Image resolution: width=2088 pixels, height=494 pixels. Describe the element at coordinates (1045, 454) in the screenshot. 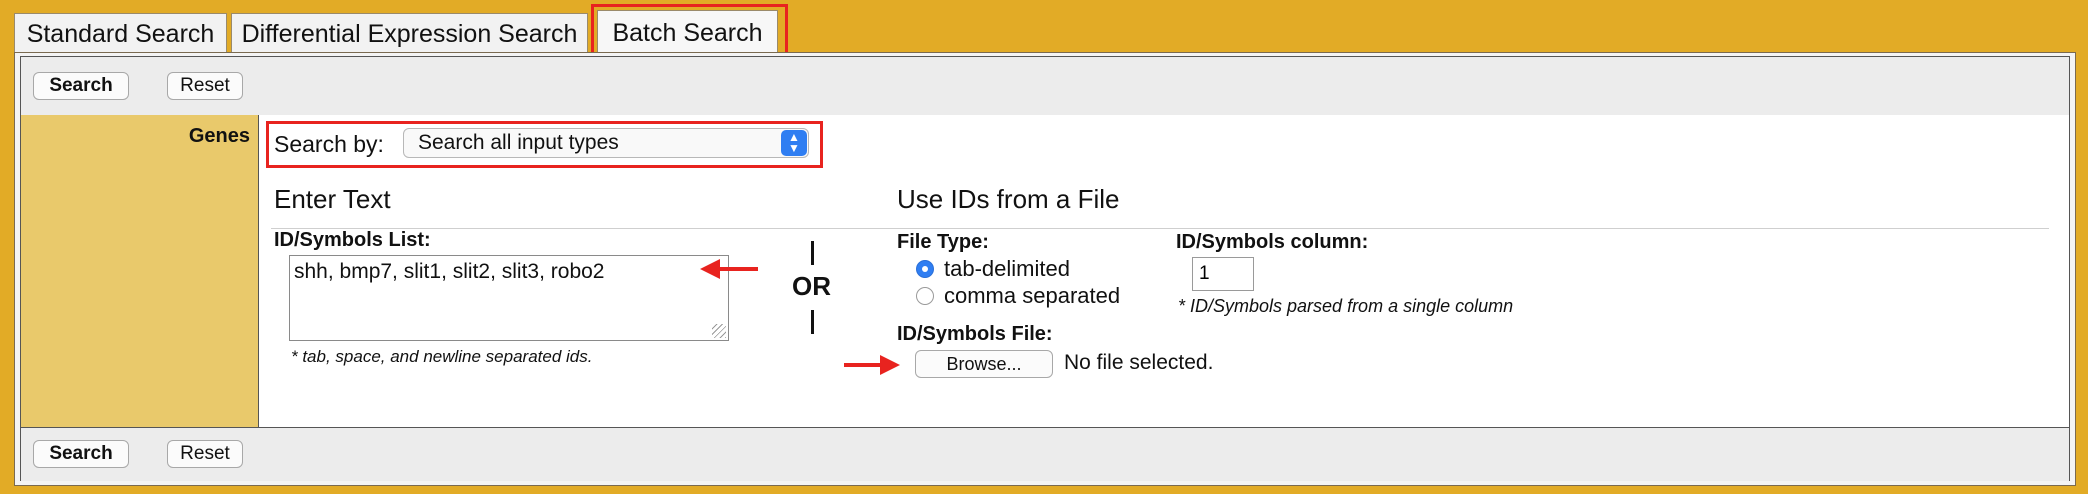

I see `bottom-toolbar: Search Reset` at that location.